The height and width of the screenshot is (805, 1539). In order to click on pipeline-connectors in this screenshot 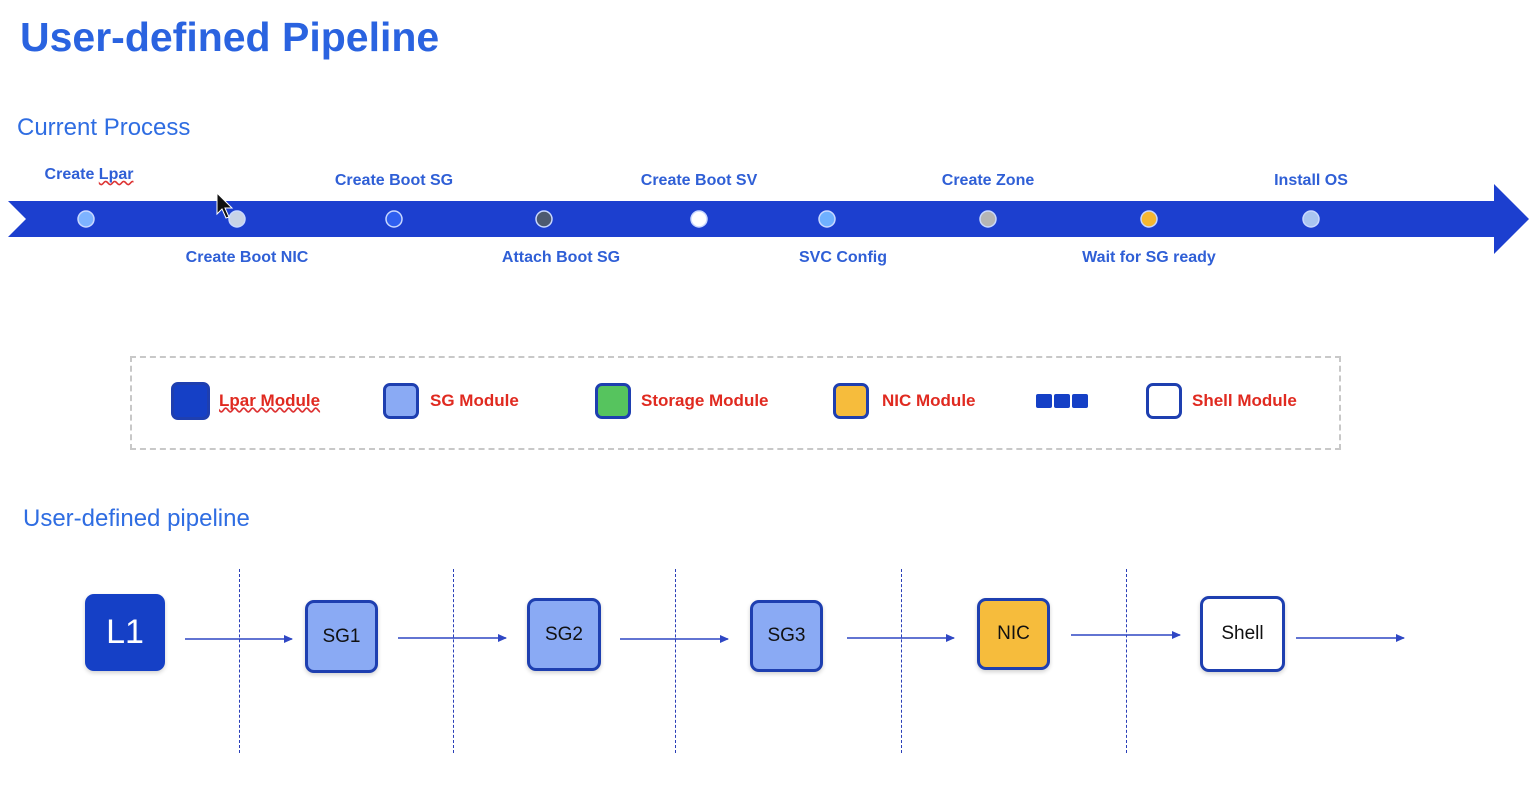, I will do `click(795, 637)`.